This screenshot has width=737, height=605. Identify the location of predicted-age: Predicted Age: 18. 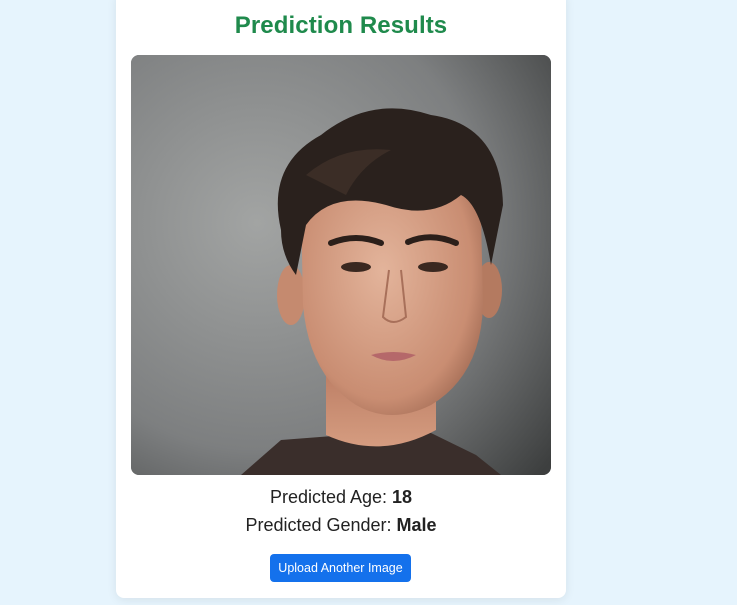
(341, 497).